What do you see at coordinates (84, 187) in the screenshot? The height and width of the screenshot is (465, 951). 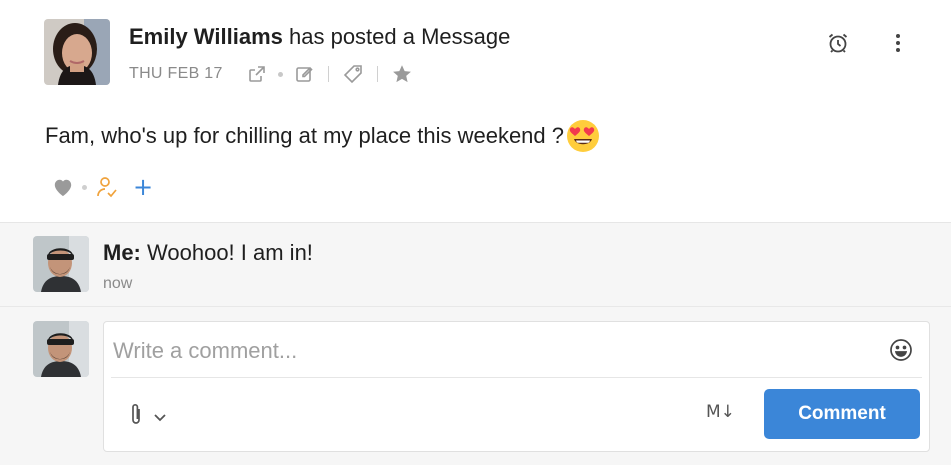 I see `reaction-separator-dot` at bounding box center [84, 187].